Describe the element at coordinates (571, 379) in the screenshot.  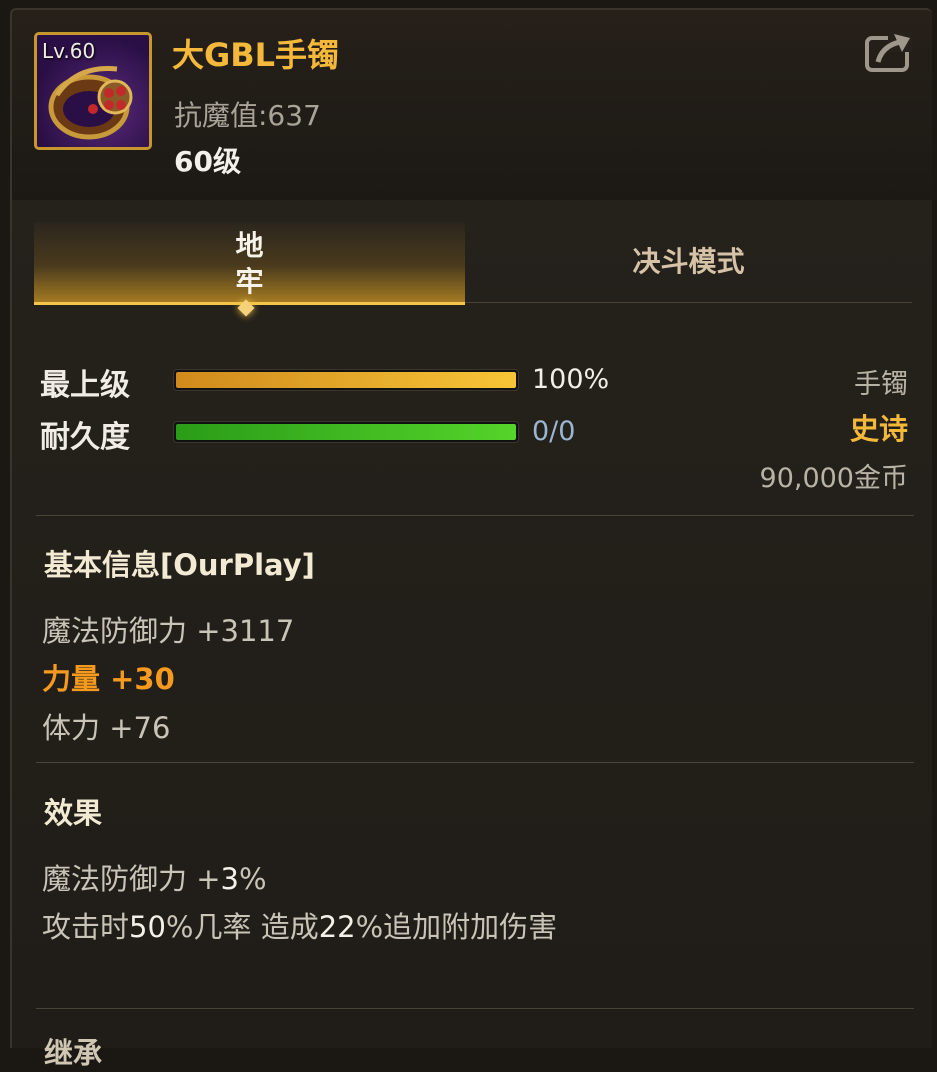
I see `grade-value: 100%` at that location.